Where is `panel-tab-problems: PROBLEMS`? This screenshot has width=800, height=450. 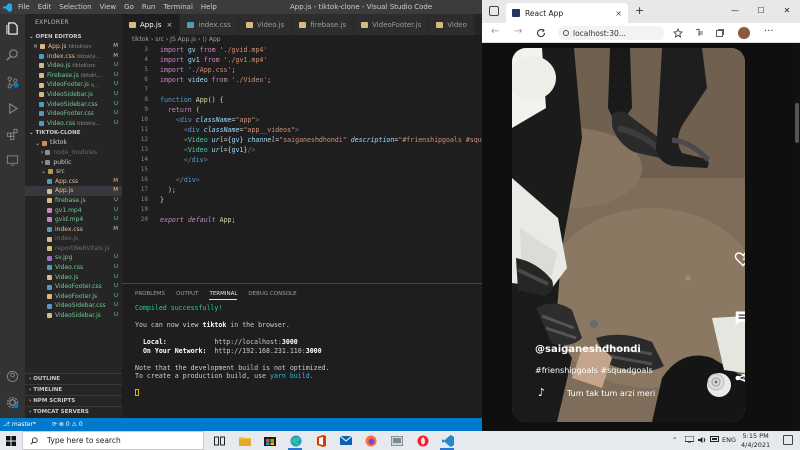
panel-tab-problems: PROBLEMS is located at coordinates (150, 294).